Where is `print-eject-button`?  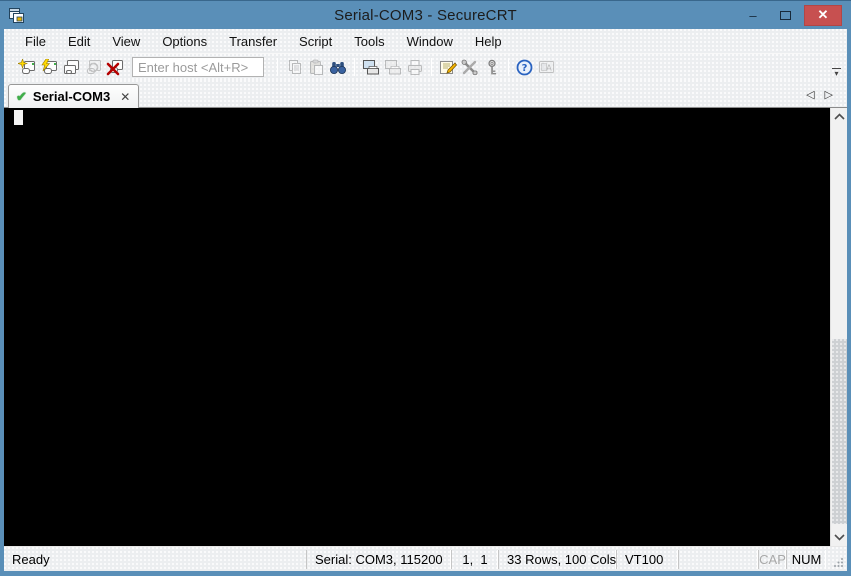 print-eject-button is located at coordinates (393, 67).